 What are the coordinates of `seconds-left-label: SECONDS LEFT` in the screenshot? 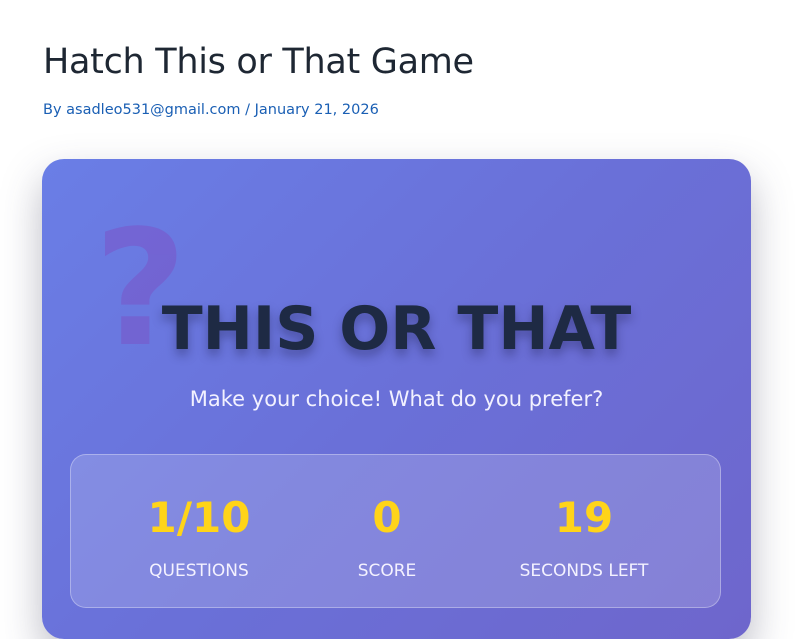 It's located at (584, 571).